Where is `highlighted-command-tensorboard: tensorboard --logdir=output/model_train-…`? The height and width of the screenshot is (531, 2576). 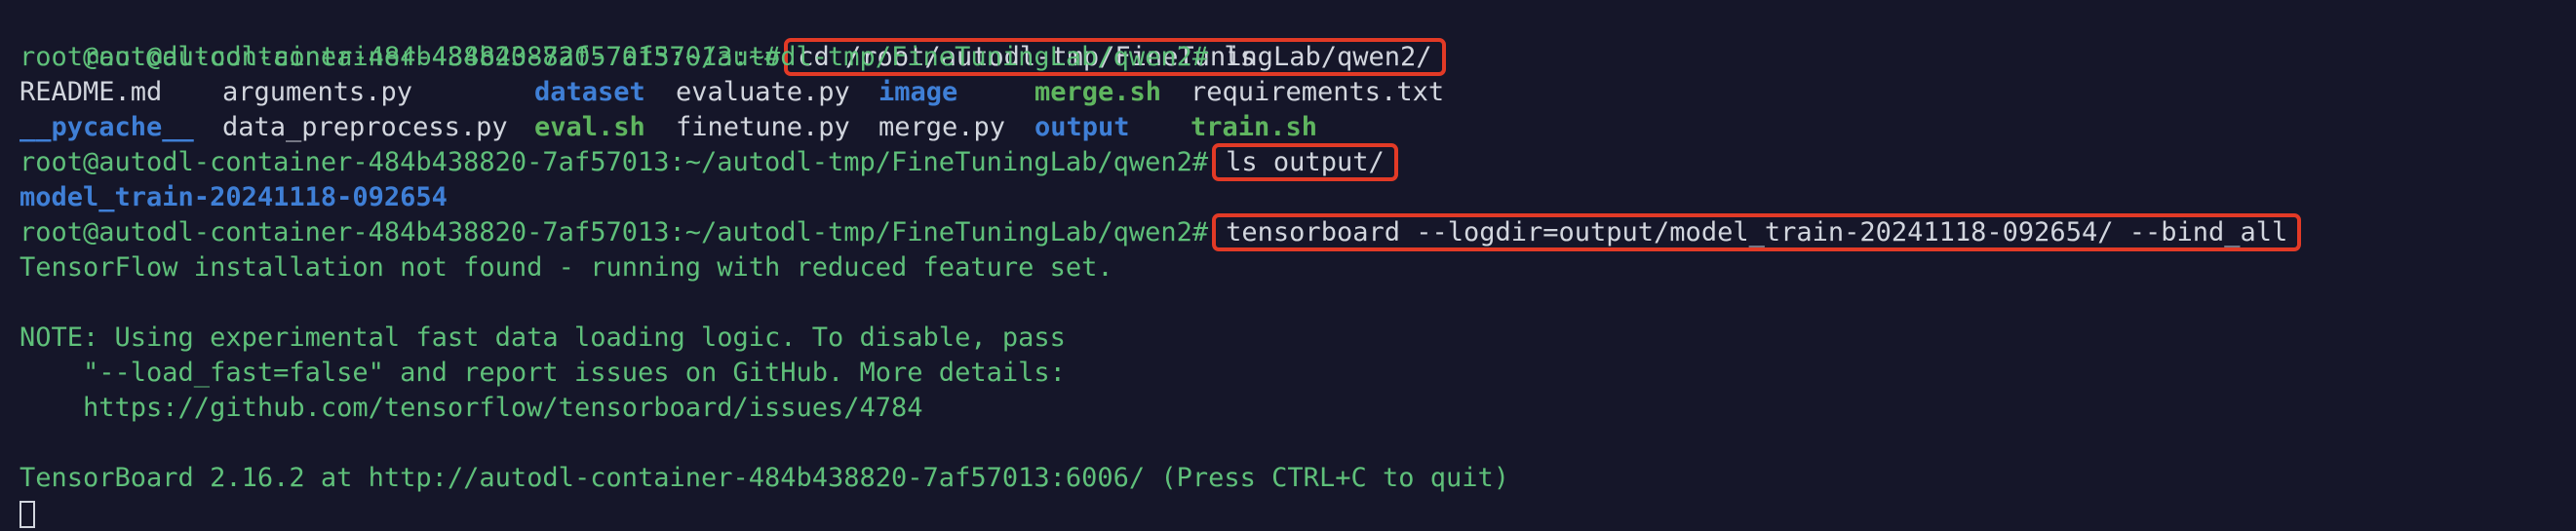 highlighted-command-tensorboard: tensorboard --logdir=output/model_train-… is located at coordinates (1757, 232).